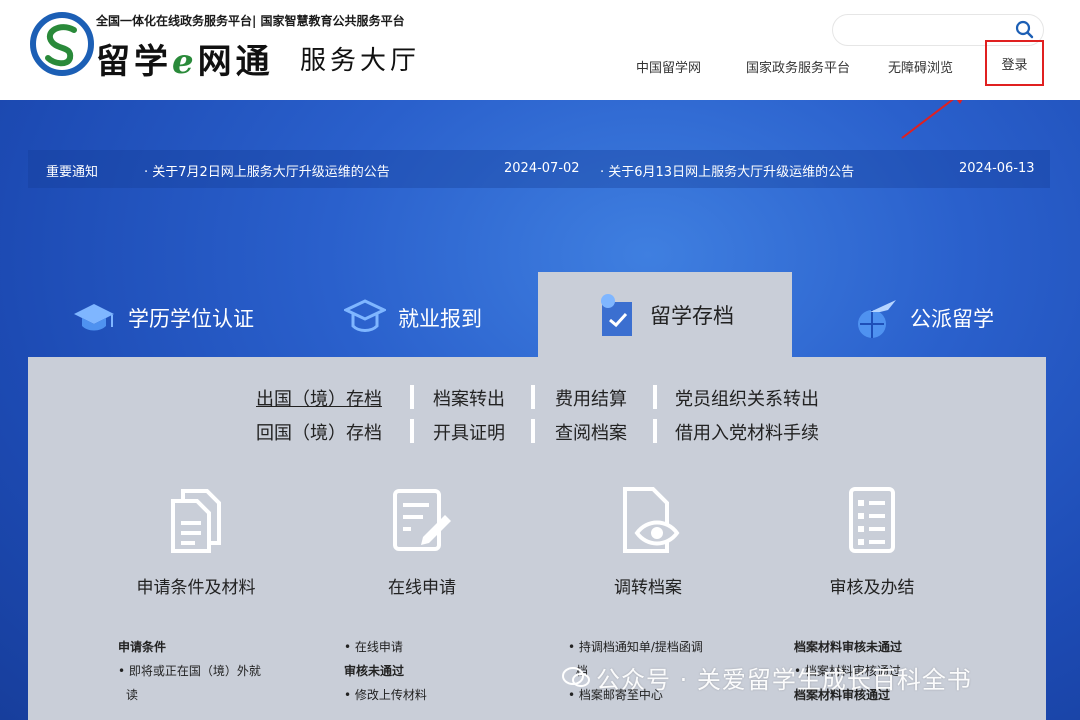 The height and width of the screenshot is (720, 1080). I want to click on logo-title-e: e, so click(185, 62).